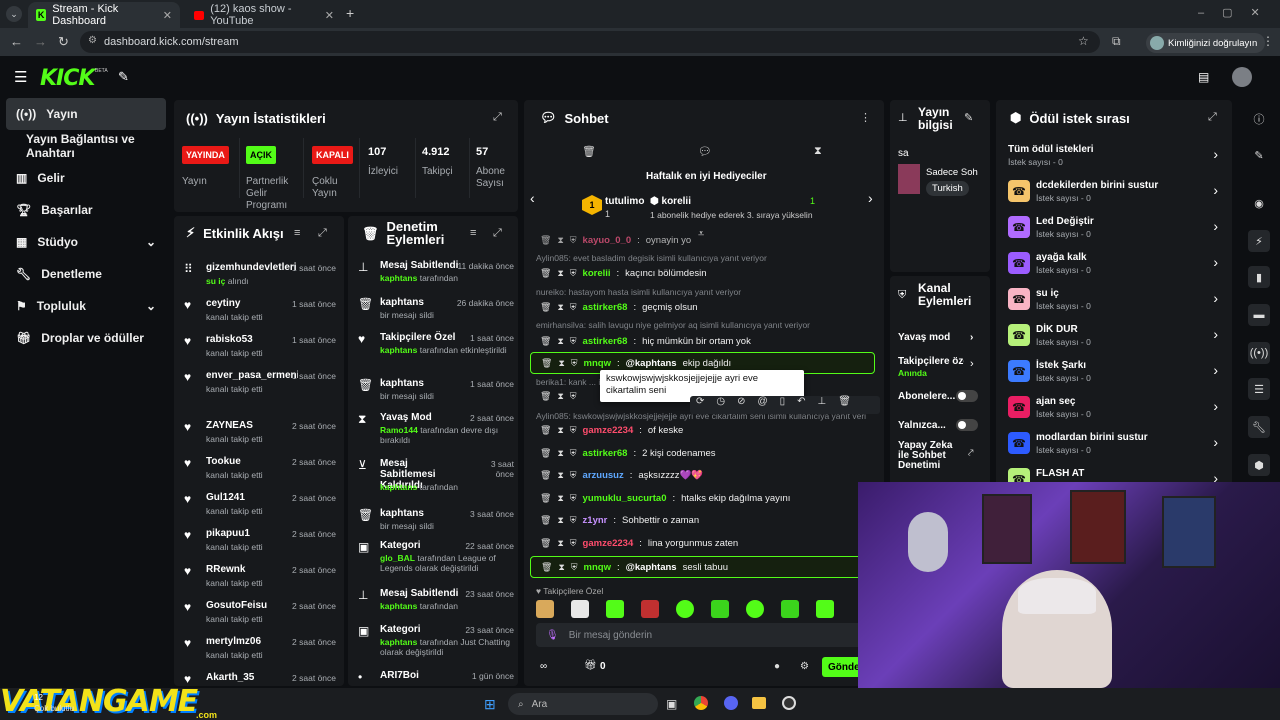 The width and height of the screenshot is (1280, 720). I want to click on chat-message: 🗑︎ ⧗ ⛨ mnqw: @kaphtans sesli tabuu, so click(702, 567).